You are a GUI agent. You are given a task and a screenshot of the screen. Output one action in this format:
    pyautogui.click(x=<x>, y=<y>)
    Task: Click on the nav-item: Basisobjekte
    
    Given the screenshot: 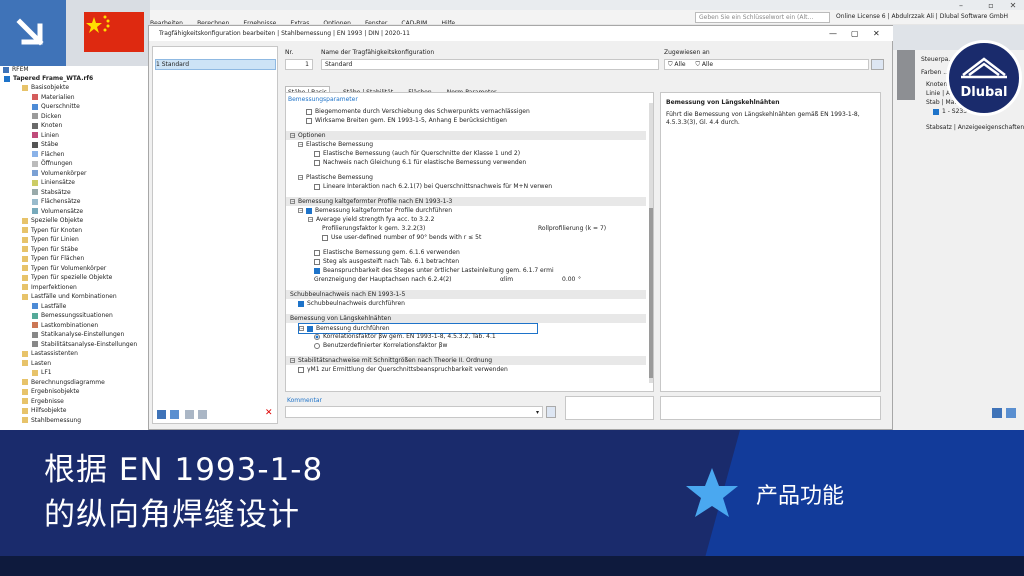 What is the action you would take?
    pyautogui.click(x=45, y=88)
    